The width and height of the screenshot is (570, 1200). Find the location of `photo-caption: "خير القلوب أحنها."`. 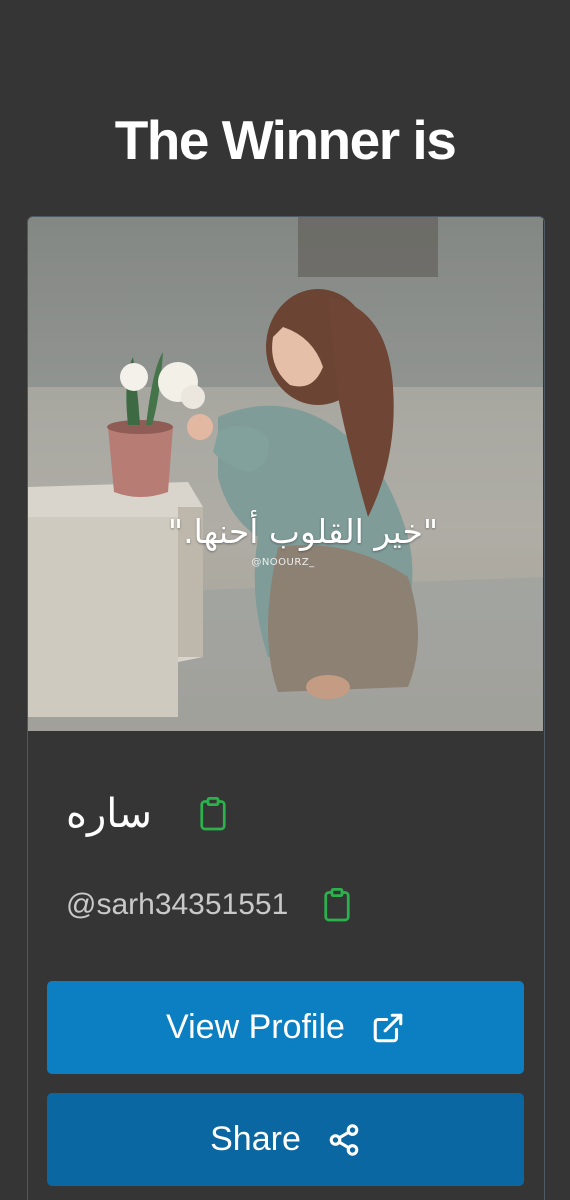

photo-caption: "خير القلوب أحنها." is located at coordinates (303, 531).